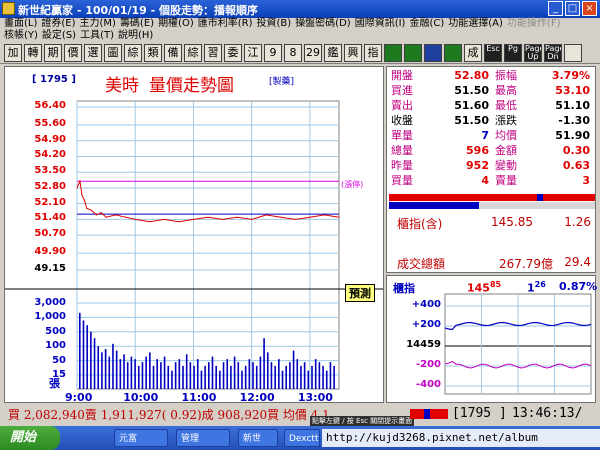  I want to click on menu-item-9: 國際資訊(I), so click(380, 23).